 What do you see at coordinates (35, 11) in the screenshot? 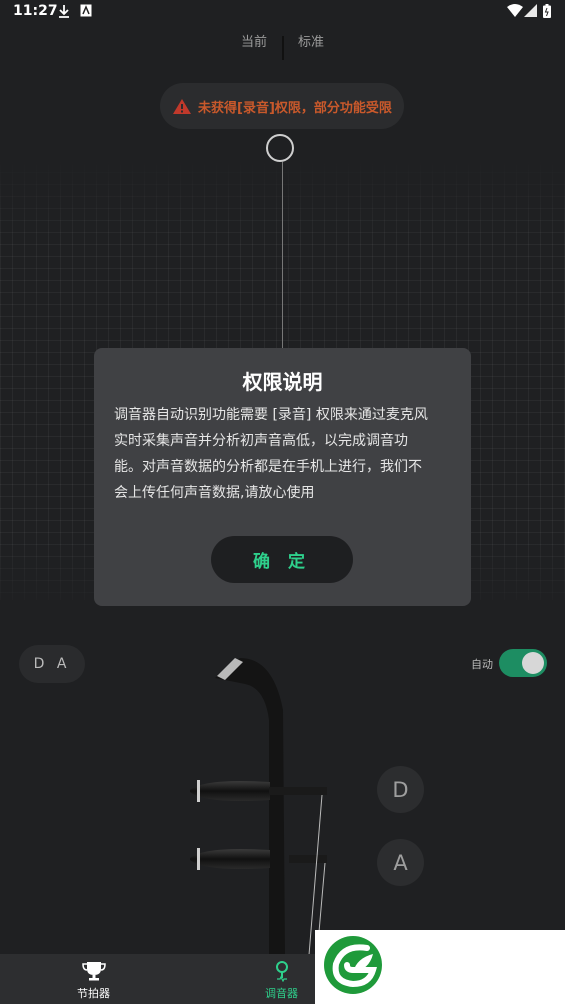
I see `status-time: 11:27` at bounding box center [35, 11].